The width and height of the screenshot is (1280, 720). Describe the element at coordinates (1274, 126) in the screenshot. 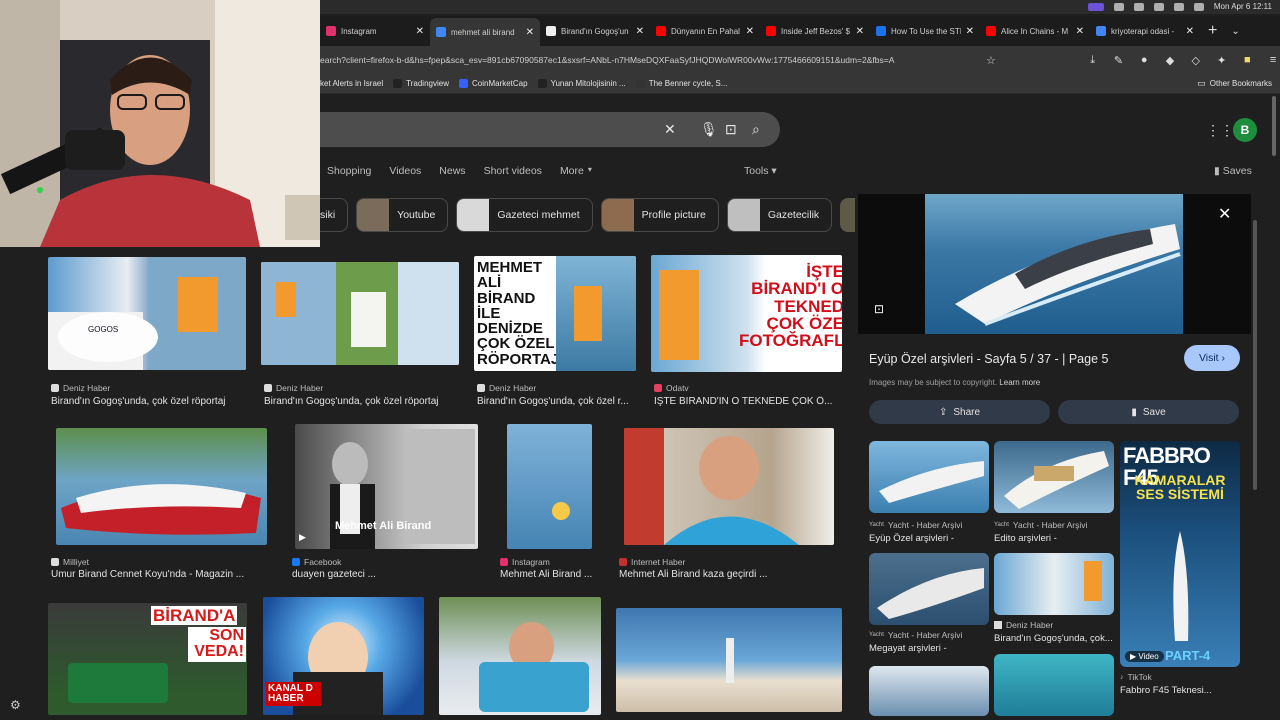

I see `page-scrollbar` at that location.